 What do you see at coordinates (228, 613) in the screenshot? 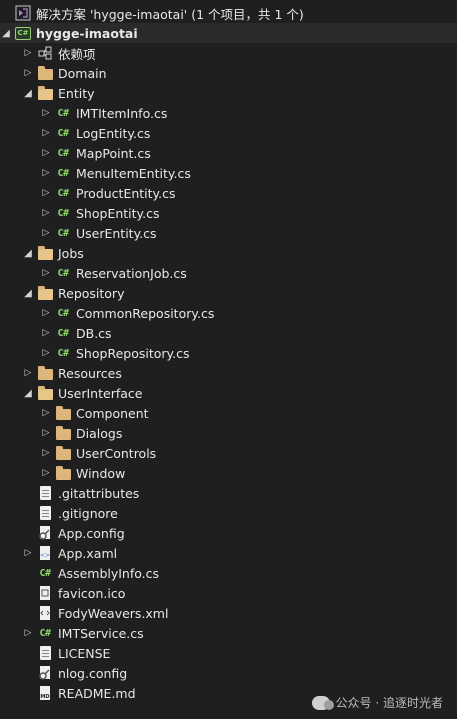
I see `tree-item: FodyWeavers.xml` at bounding box center [228, 613].